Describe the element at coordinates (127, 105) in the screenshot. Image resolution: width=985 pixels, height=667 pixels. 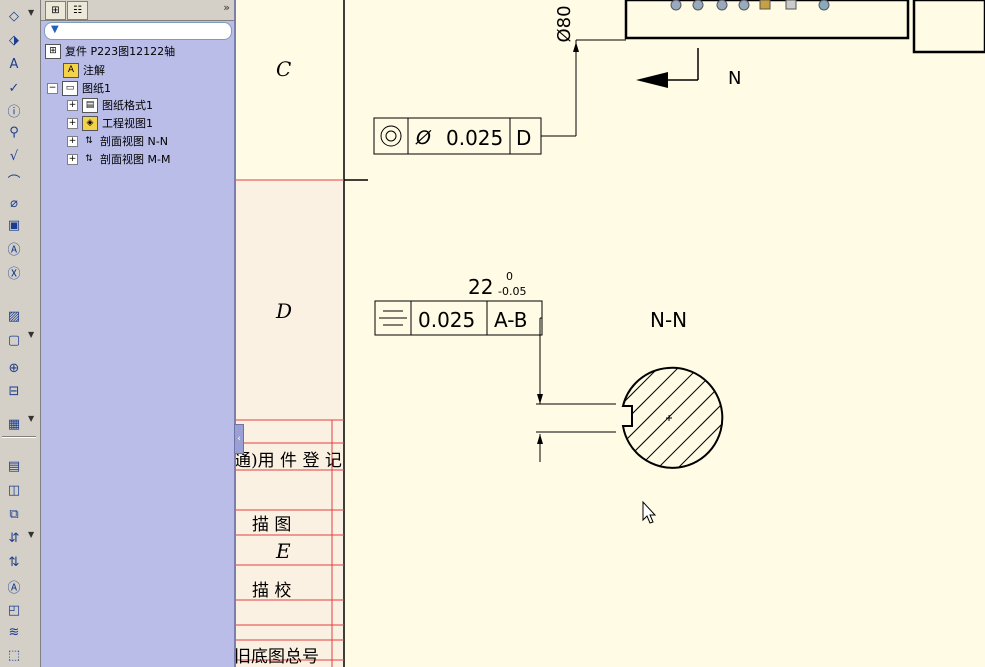
I see `tree-item-label: 图纸格式1` at that location.